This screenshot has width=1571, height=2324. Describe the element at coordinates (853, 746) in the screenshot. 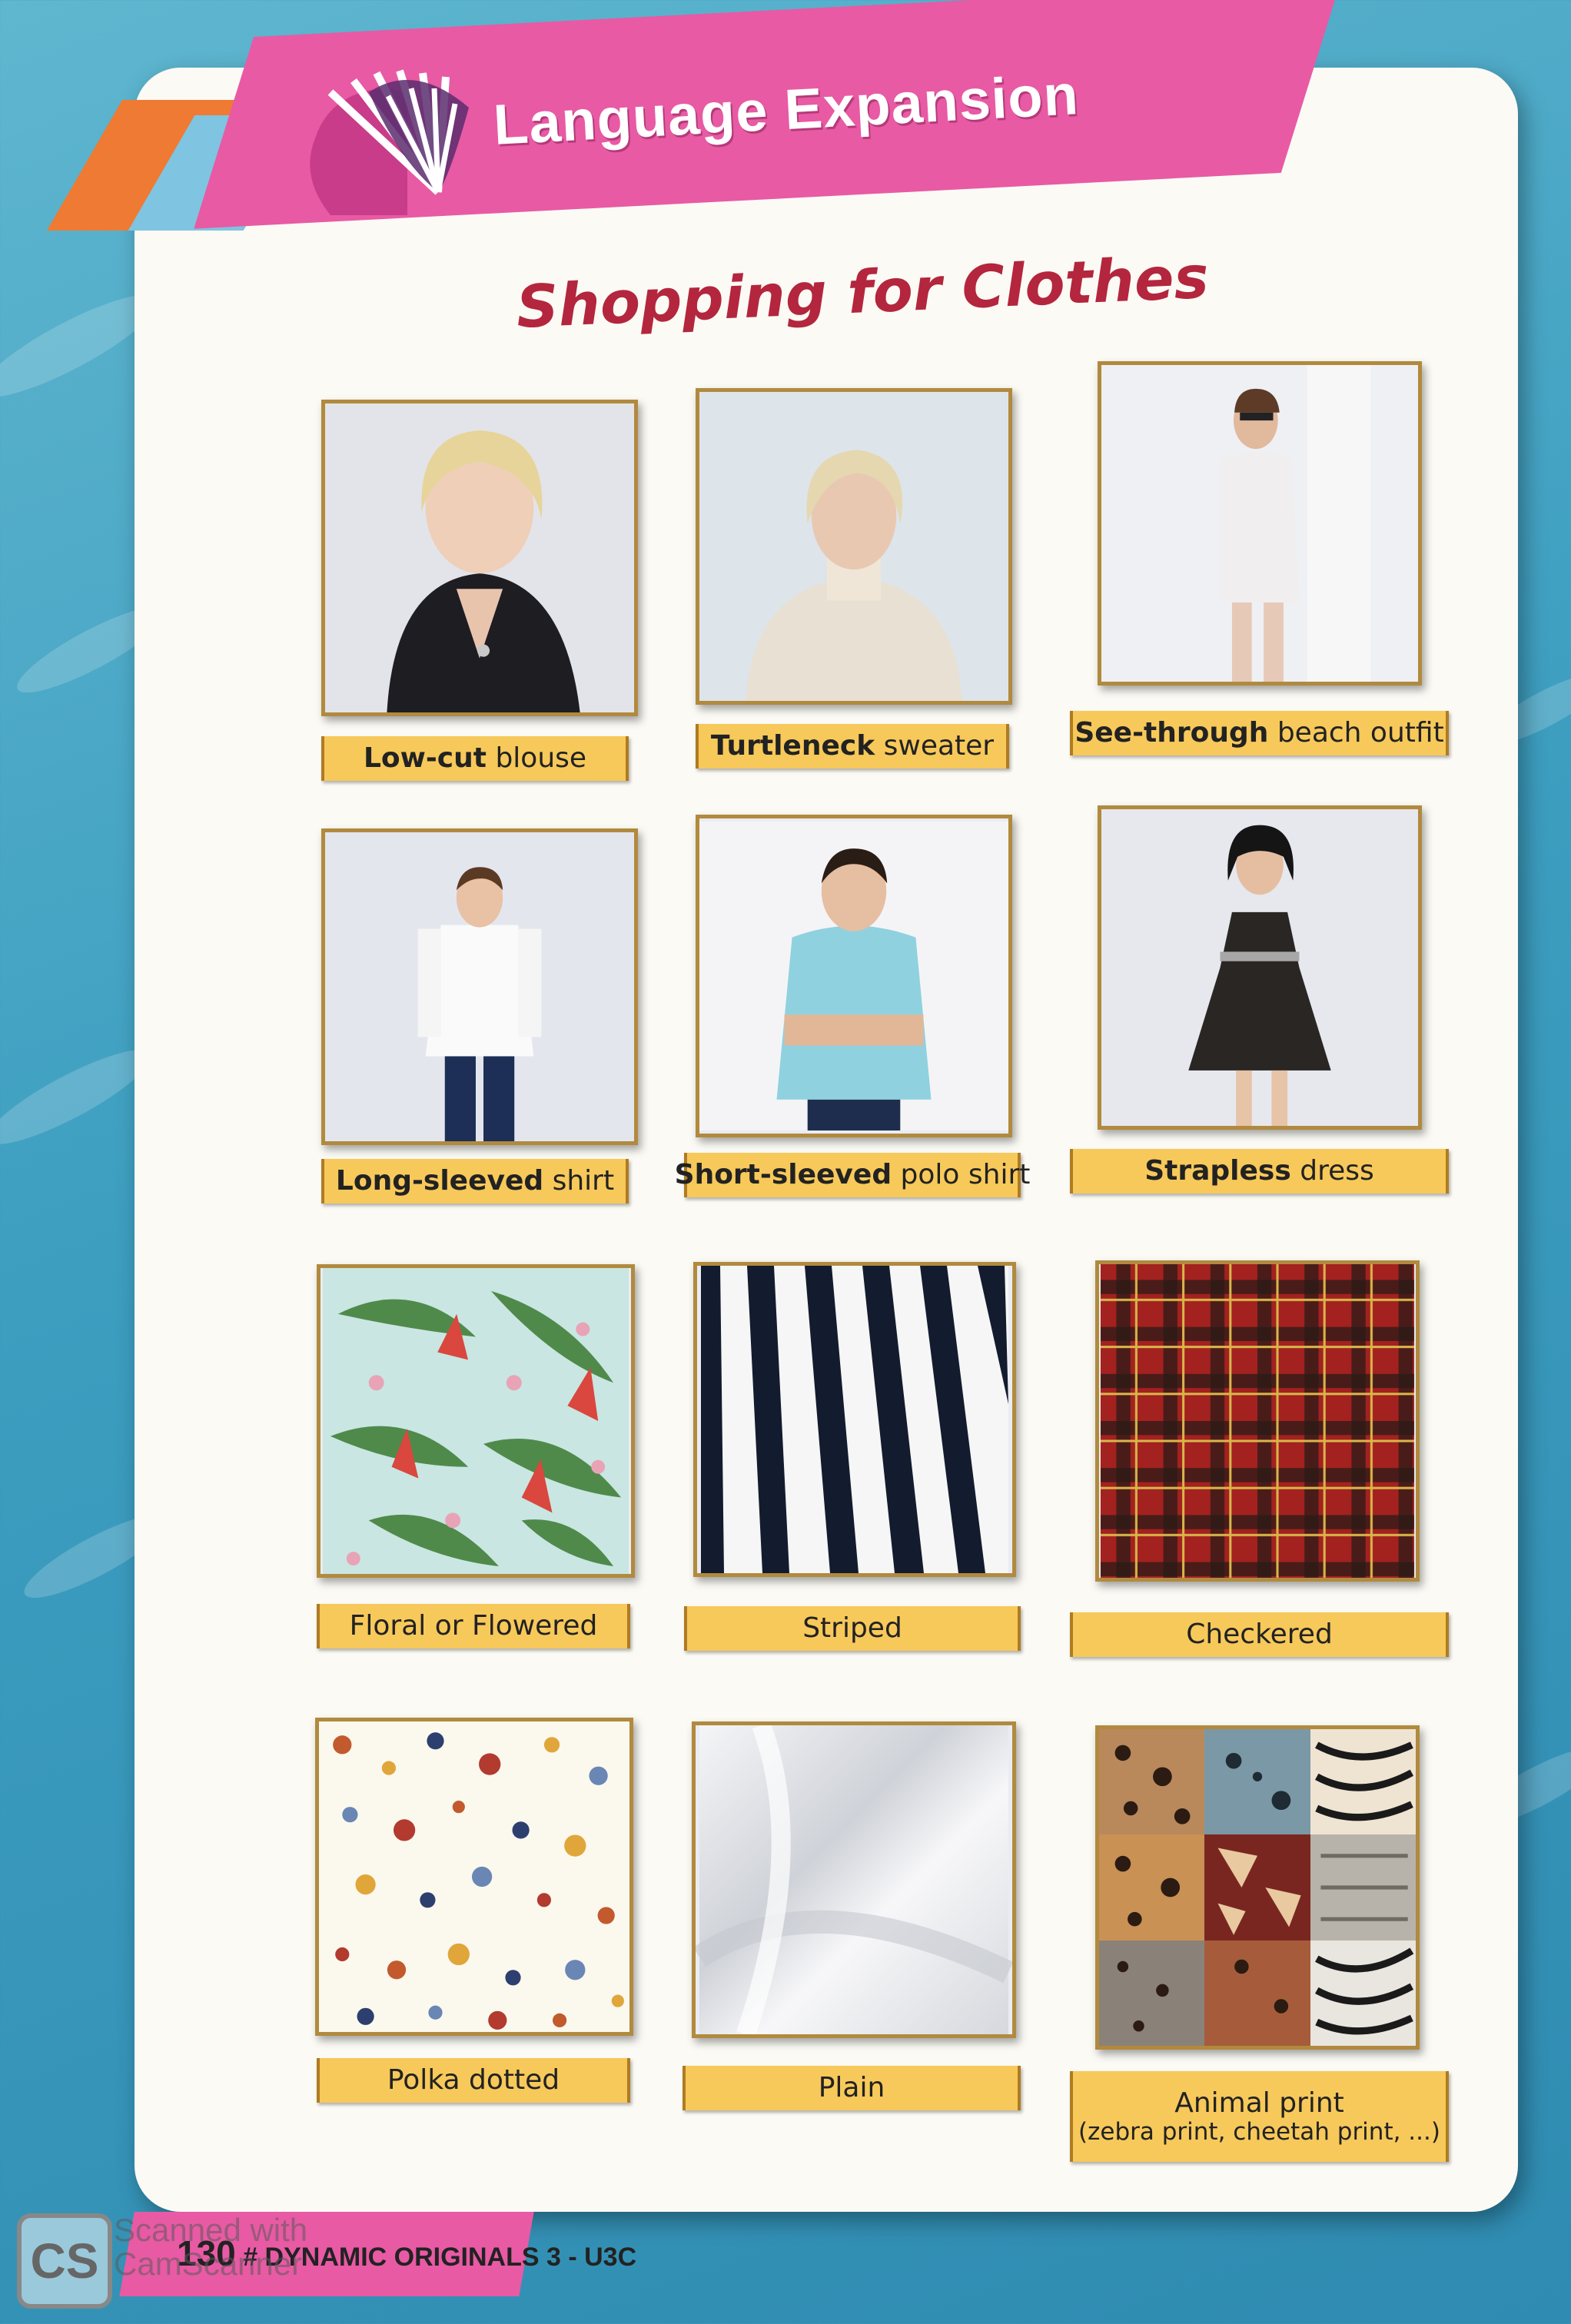

I see `label-turtleneck-sweater: Turtleneck sweater` at that location.